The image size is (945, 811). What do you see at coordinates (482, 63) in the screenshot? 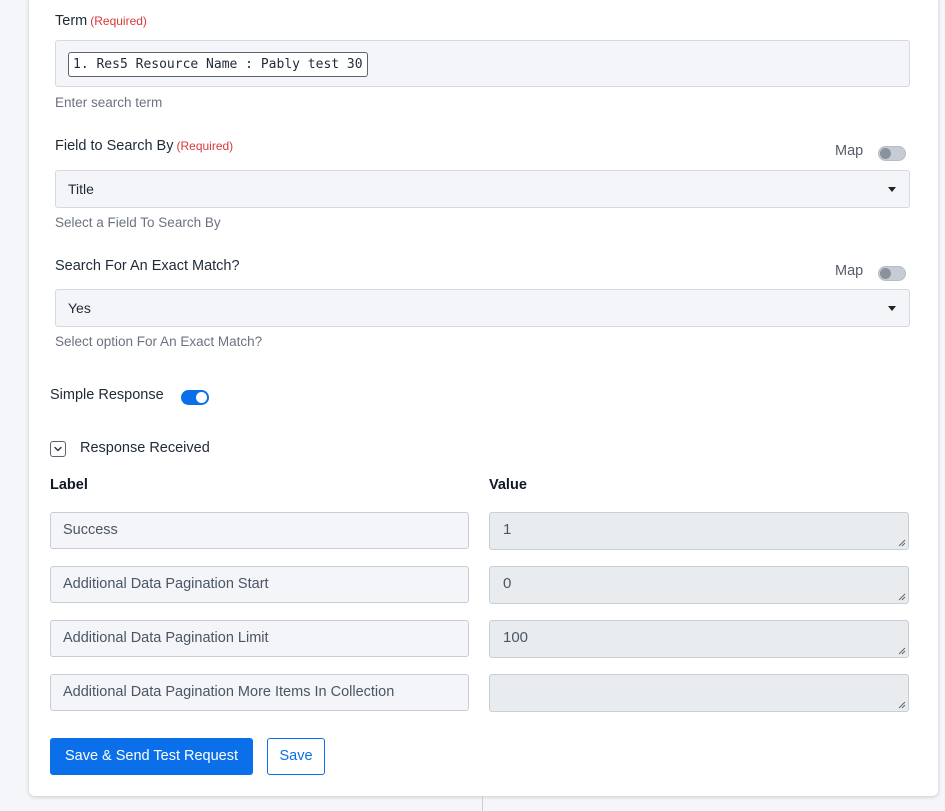
I see `term-input: 1. Res5 Resource Name : Pably test 30` at bounding box center [482, 63].